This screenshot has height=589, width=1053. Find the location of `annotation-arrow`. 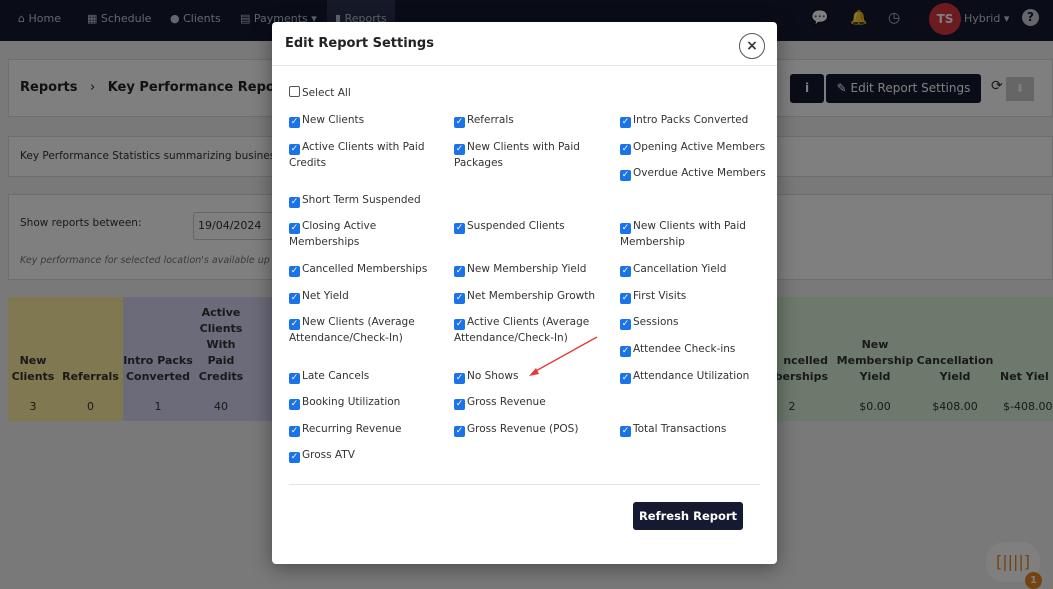

annotation-arrow is located at coordinates (563, 356).